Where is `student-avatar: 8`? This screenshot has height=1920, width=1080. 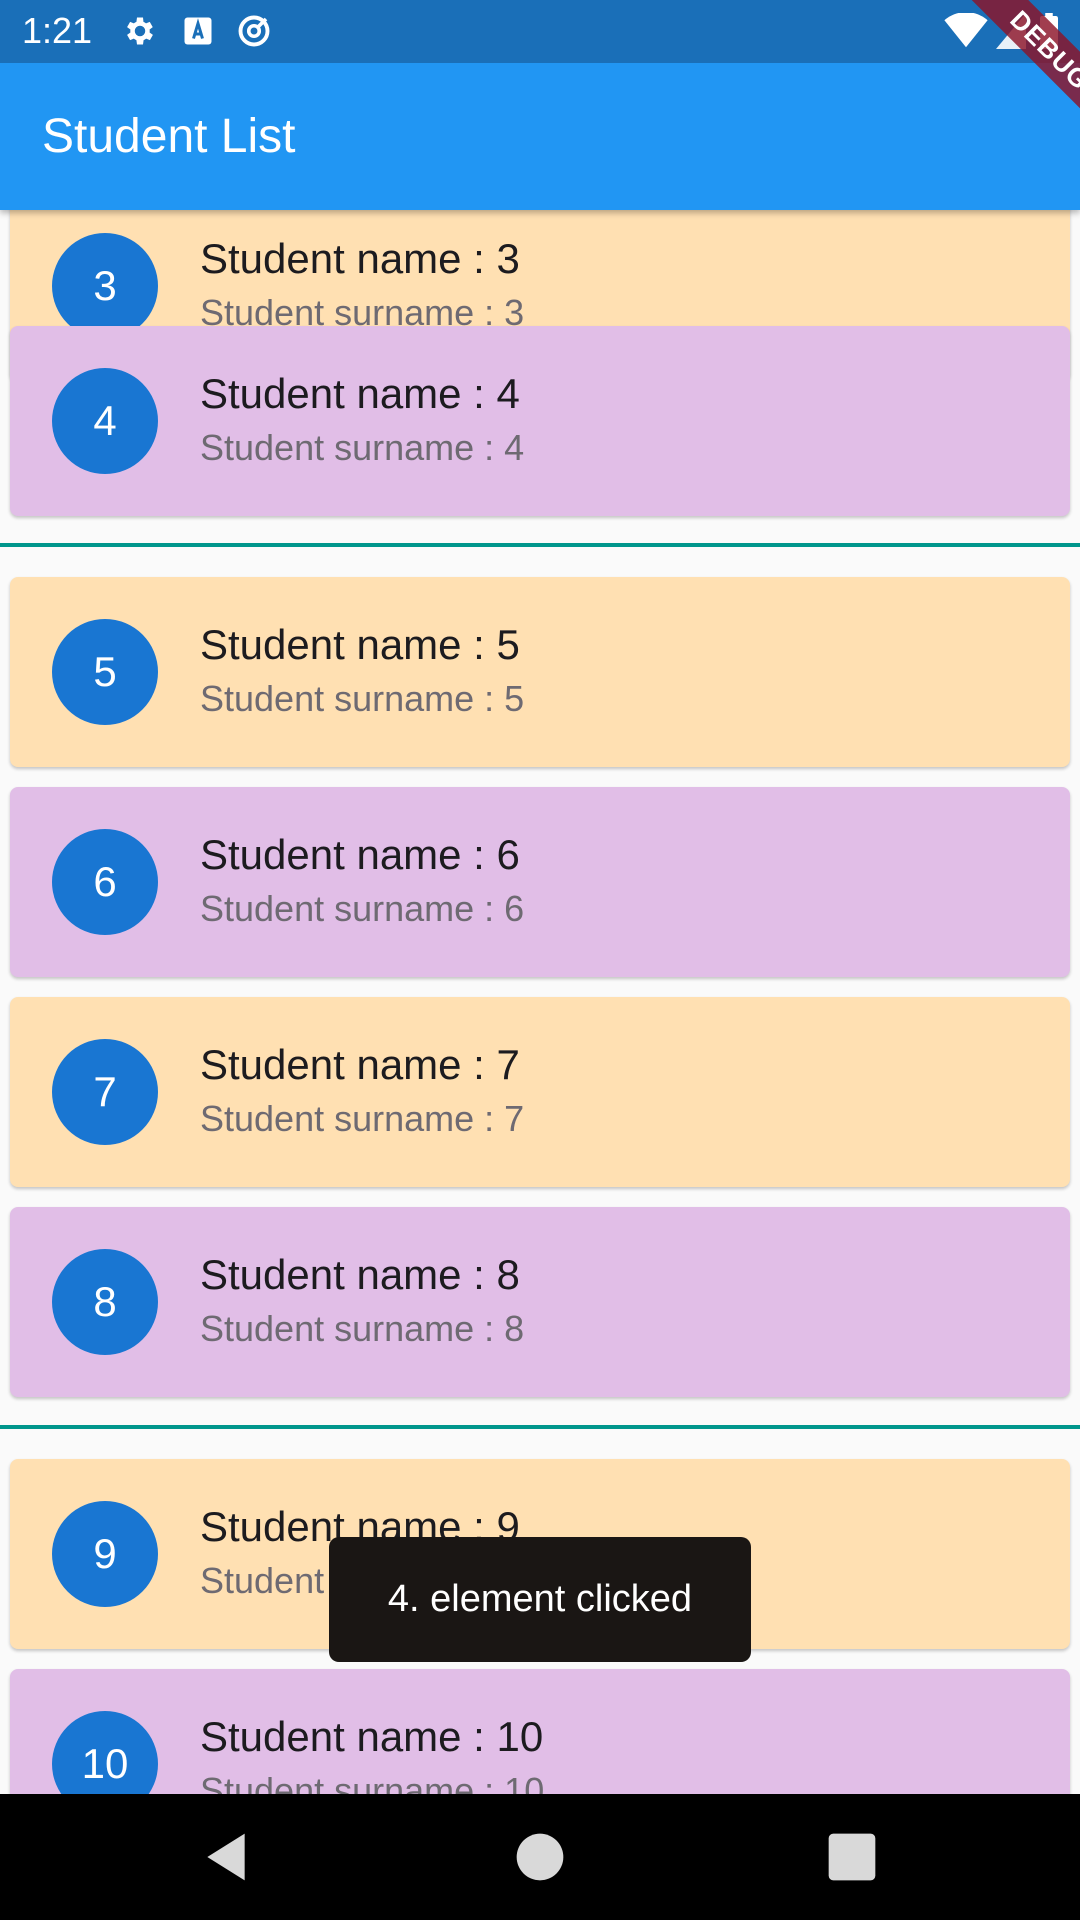
student-avatar: 8 is located at coordinates (105, 1302).